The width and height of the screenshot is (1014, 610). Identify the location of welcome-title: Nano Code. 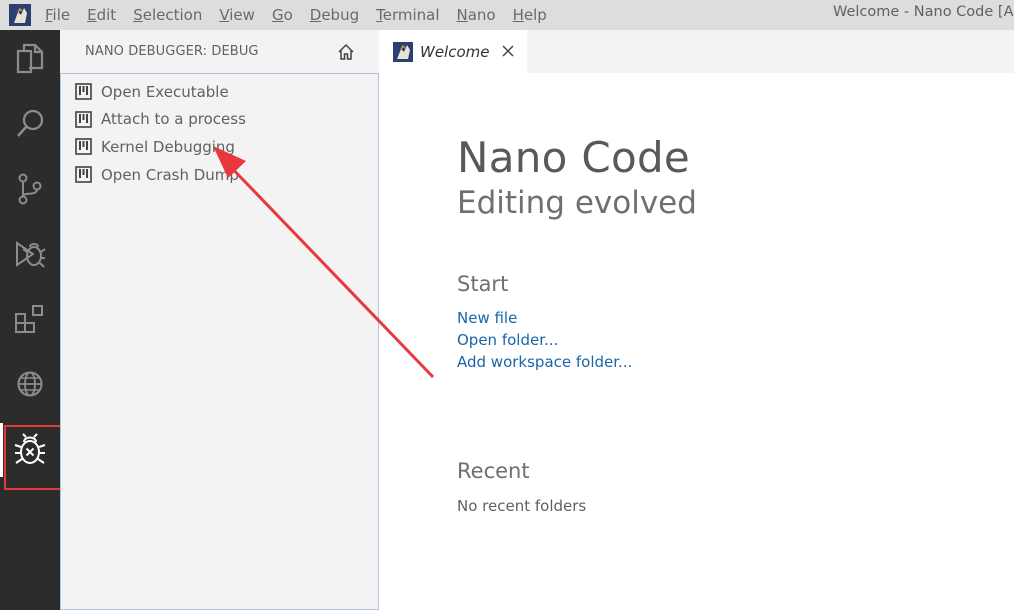
(574, 157).